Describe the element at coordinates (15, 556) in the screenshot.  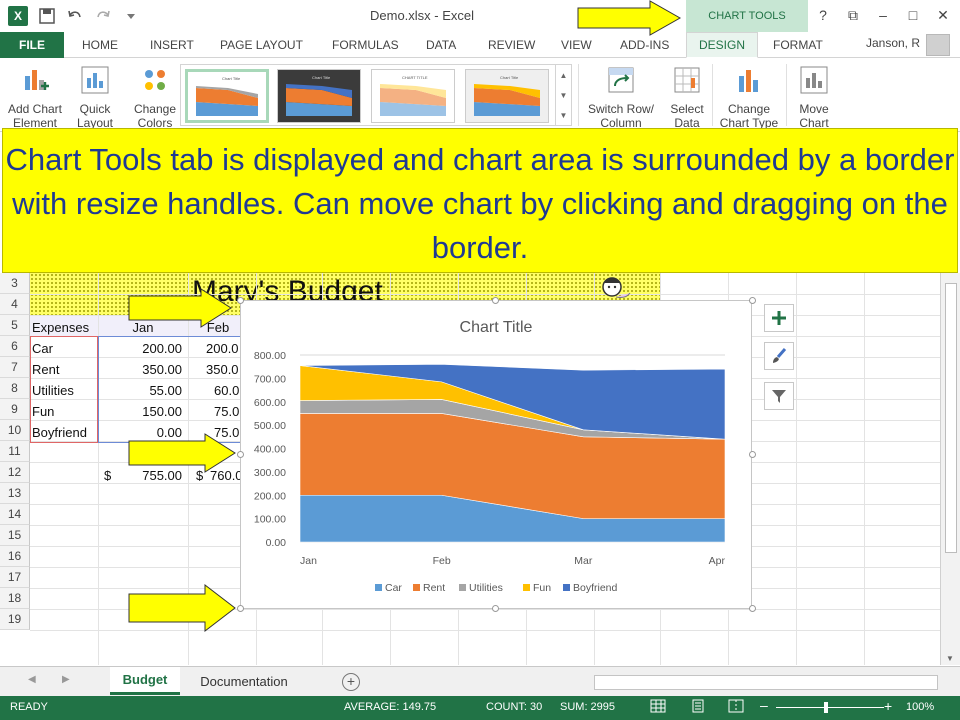
I see `row-header: 16` at that location.